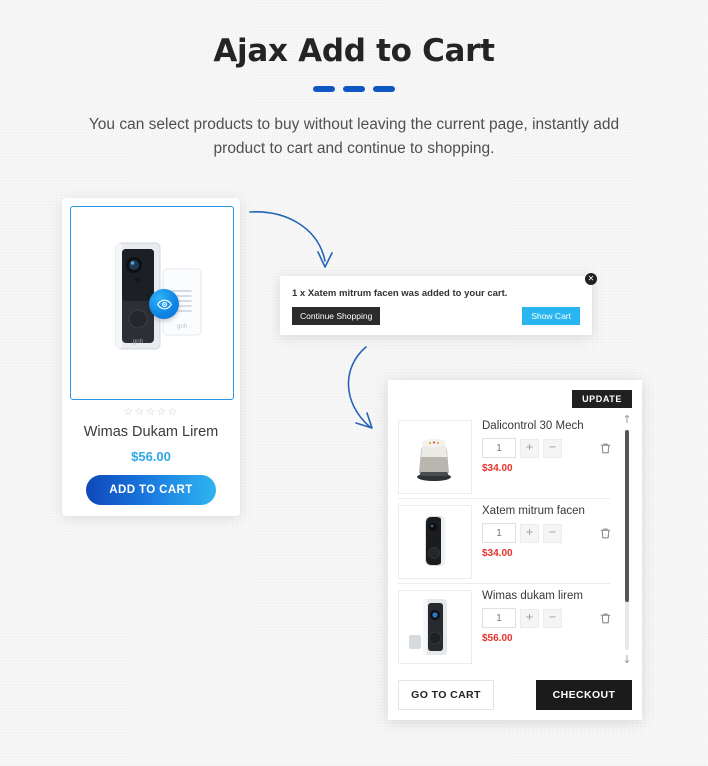 This screenshot has height=766, width=708. Describe the element at coordinates (627, 660) in the screenshot. I see `scroll-down-icon: ↓` at that location.